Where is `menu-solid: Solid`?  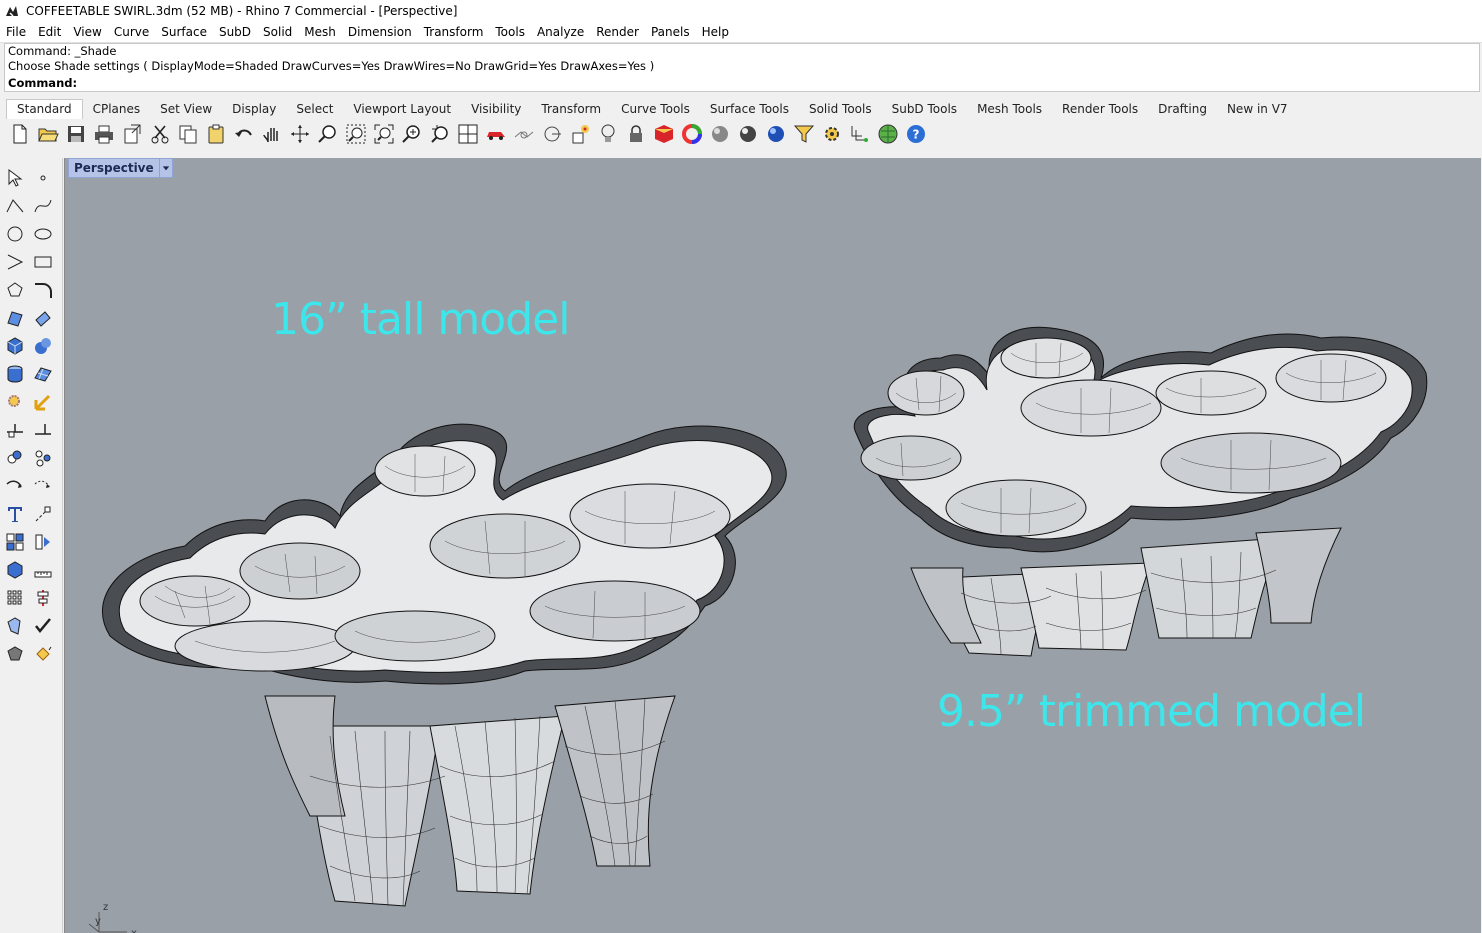 menu-solid: Solid is located at coordinates (277, 32).